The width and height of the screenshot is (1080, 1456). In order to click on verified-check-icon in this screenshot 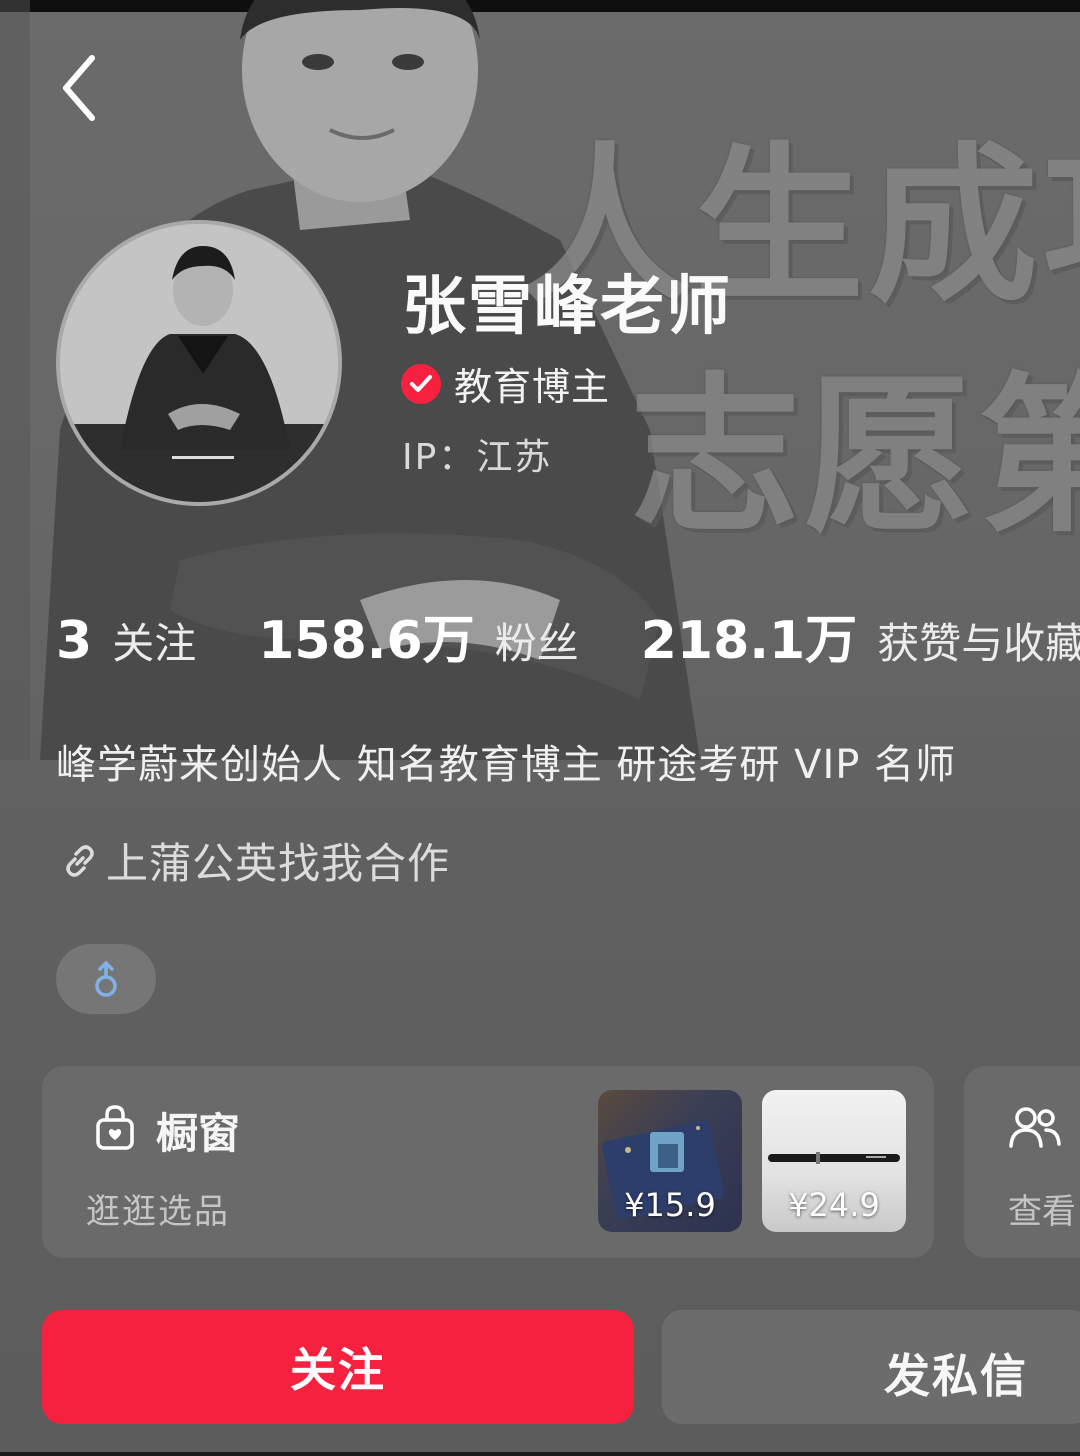, I will do `click(421, 383)`.